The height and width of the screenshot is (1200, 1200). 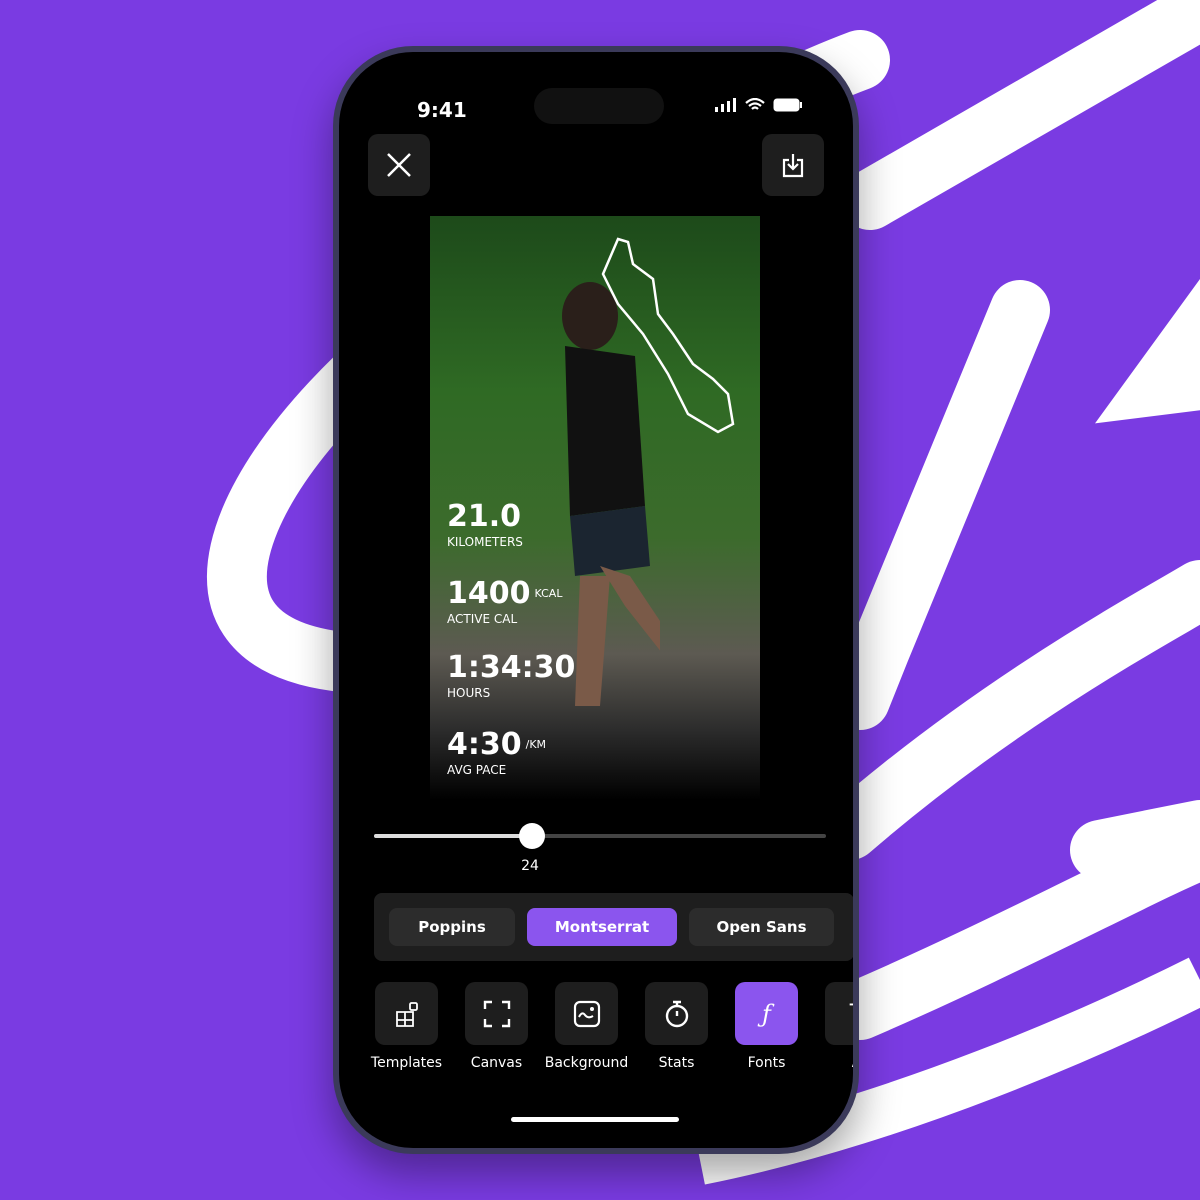 I want to click on font-option-poppins: Poppins, so click(x=452, y=927).